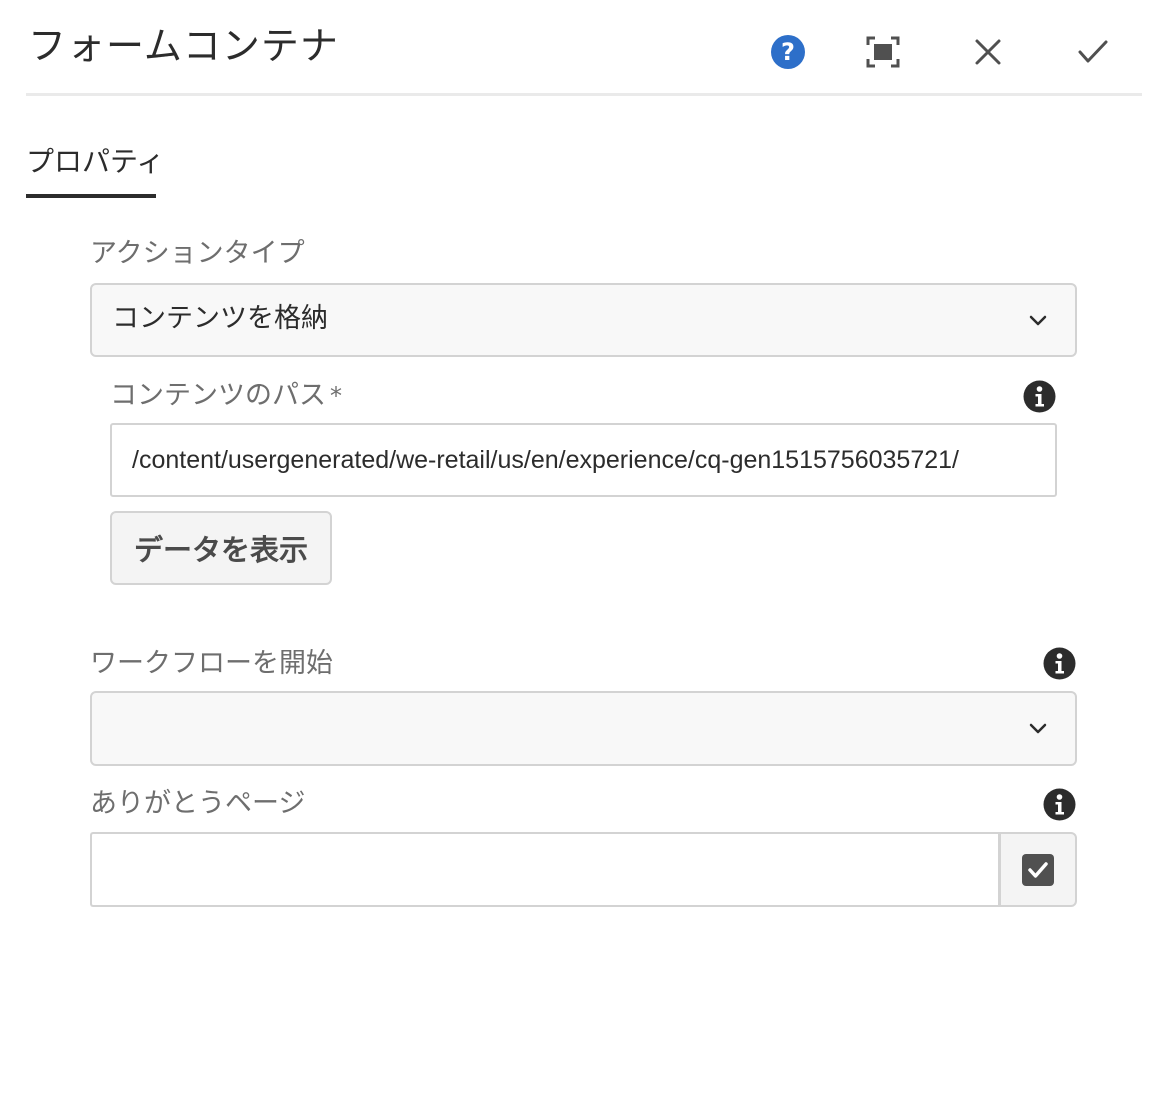 The image size is (1168, 1102). I want to click on cancel-button, so click(988, 52).